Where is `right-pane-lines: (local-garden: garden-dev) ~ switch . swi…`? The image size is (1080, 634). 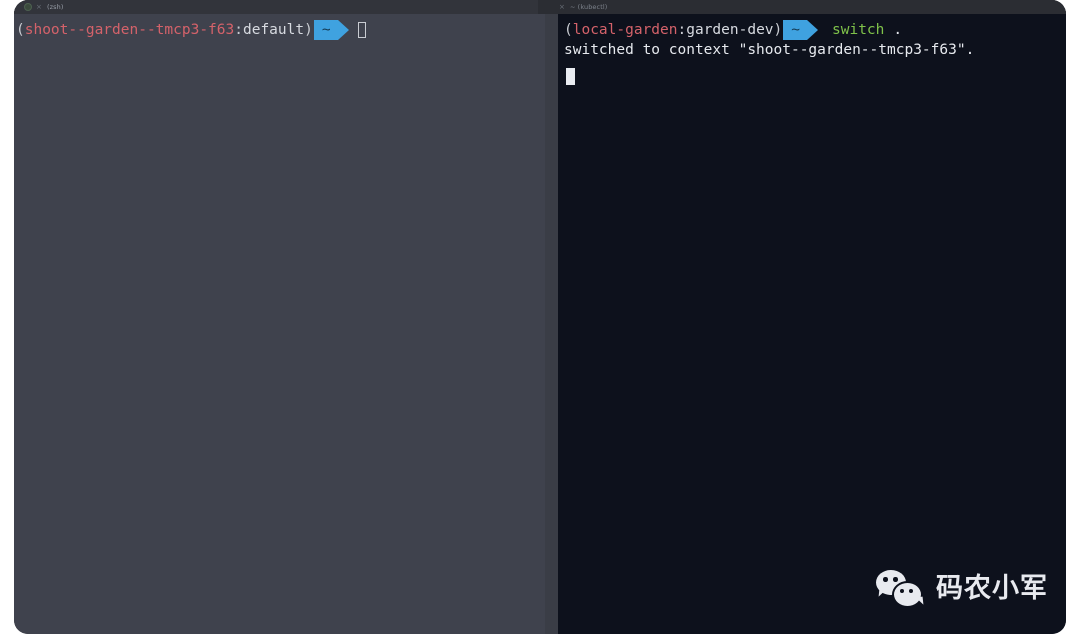
right-pane-lines: (local-garden: garden-dev) ~ switch . swi… is located at coordinates (812, 40).